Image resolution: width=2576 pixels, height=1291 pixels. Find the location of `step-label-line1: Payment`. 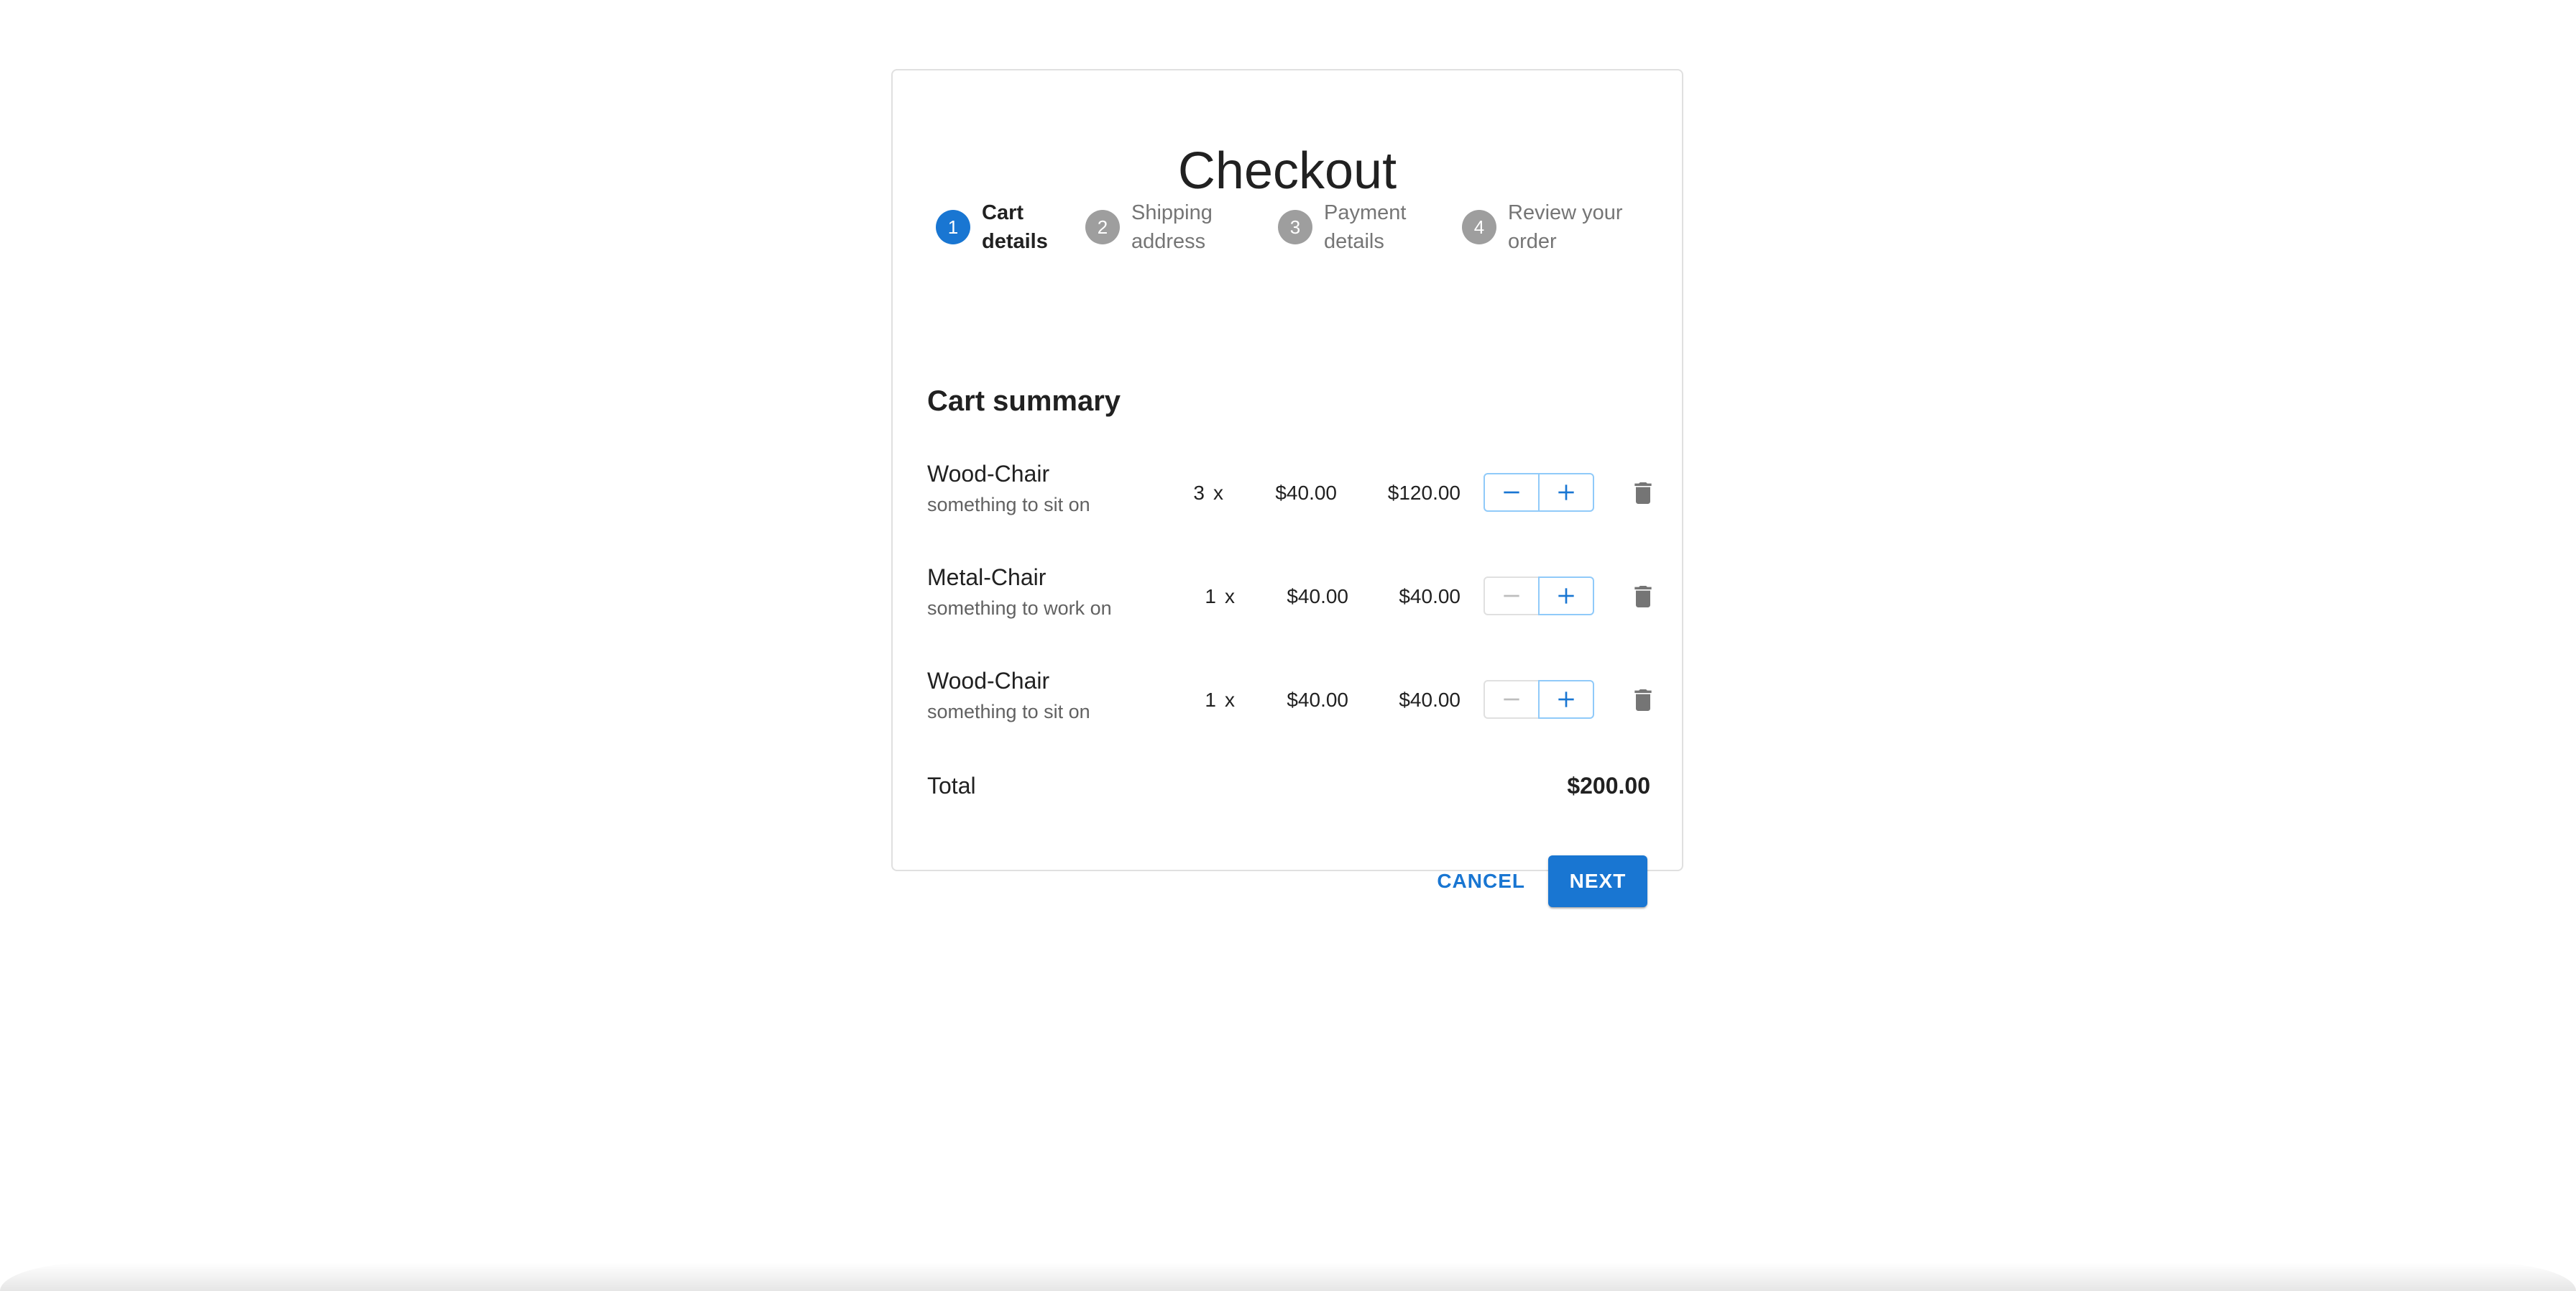

step-label-line1: Payment is located at coordinates (1365, 212).